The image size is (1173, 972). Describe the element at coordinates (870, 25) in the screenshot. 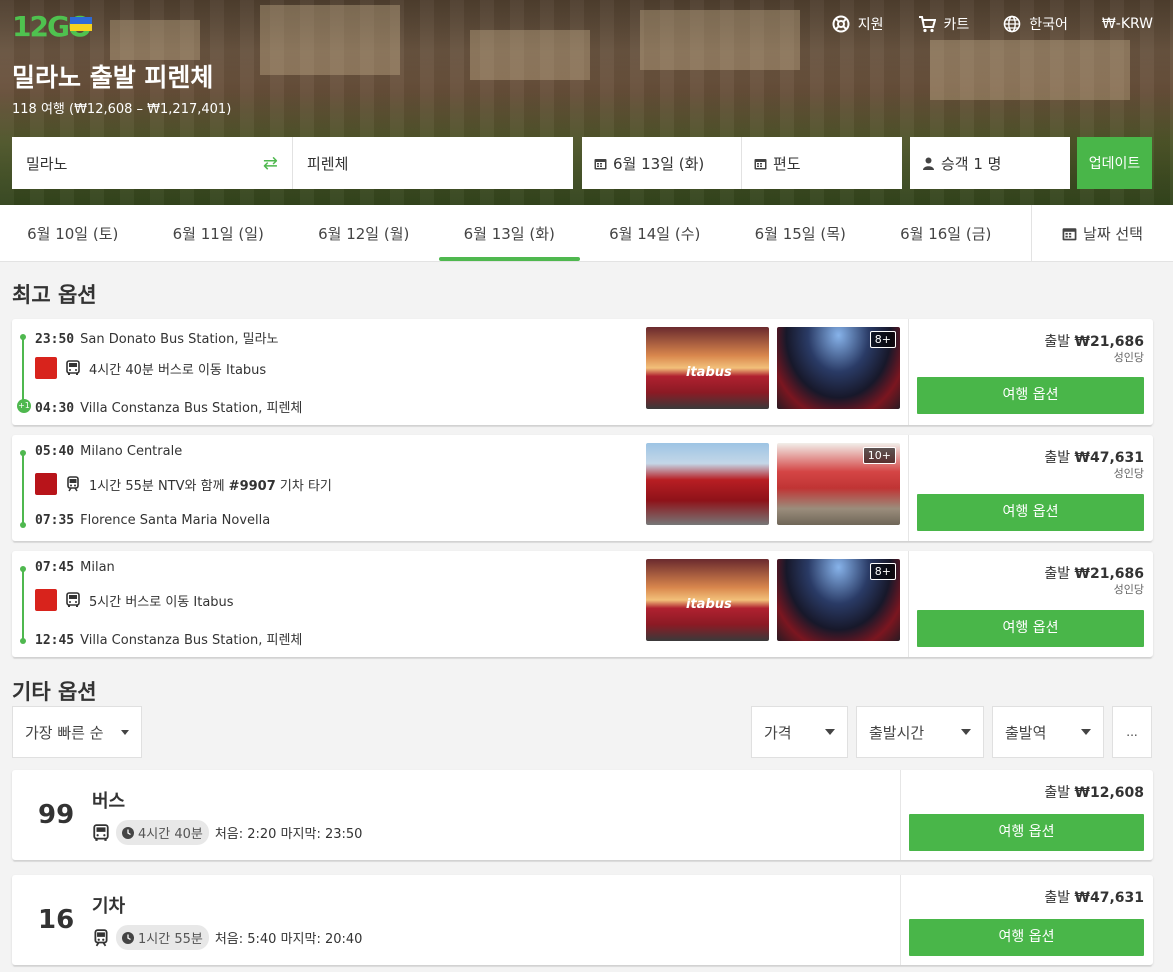

I see `support-label: 지원` at that location.